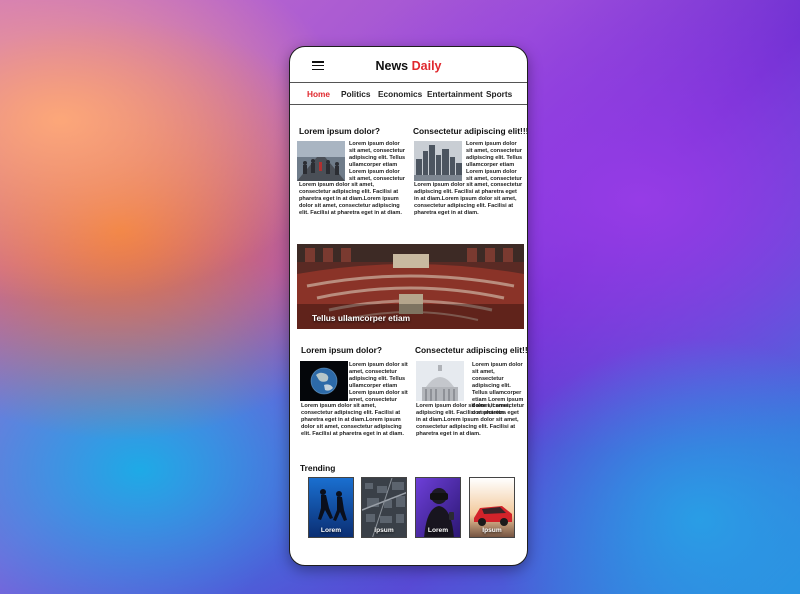 The height and width of the screenshot is (594, 800). What do you see at coordinates (410, 286) in the screenshot?
I see `featured-banner: Tellus ullamcorper etiam` at bounding box center [410, 286].